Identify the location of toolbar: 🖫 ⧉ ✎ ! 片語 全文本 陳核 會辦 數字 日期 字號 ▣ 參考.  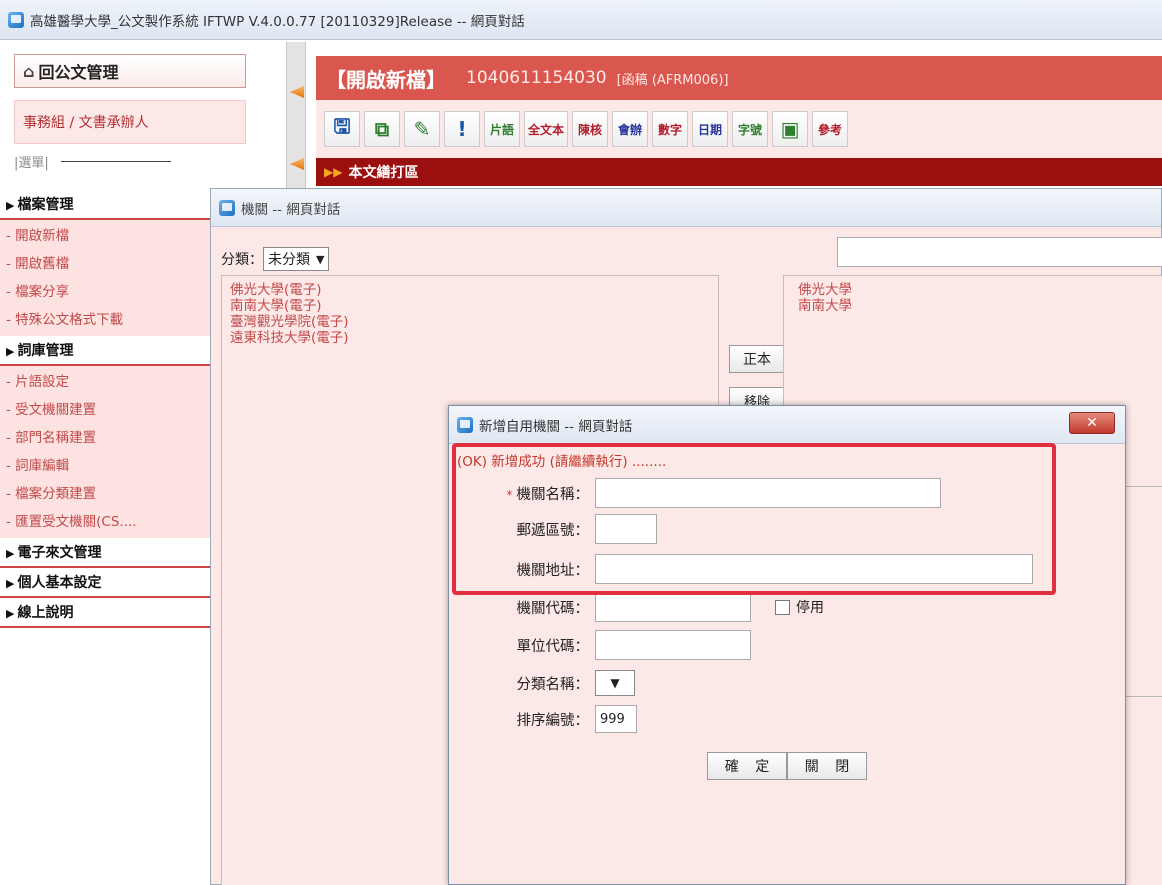
(739, 129).